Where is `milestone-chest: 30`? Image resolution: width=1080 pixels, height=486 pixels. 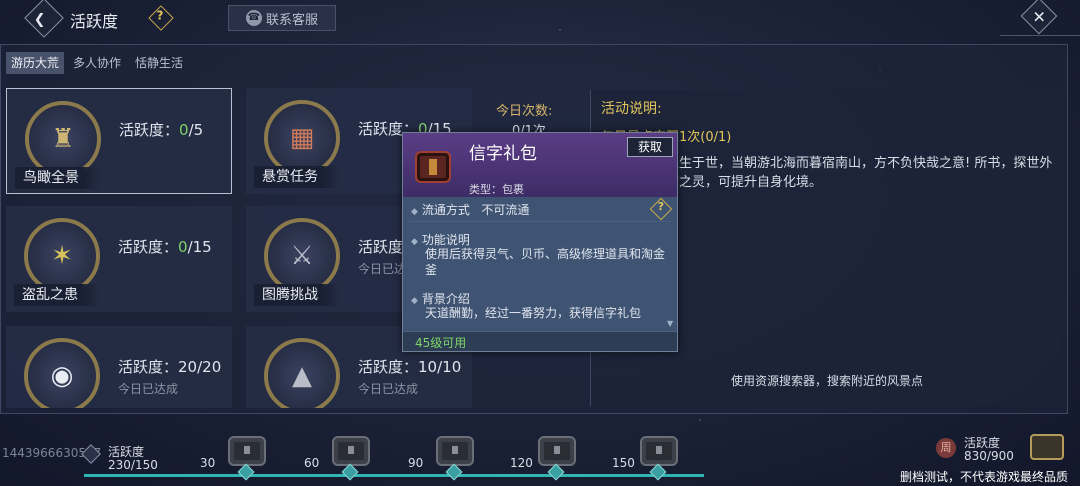
milestone-chest: 30 is located at coordinates (236, 456).